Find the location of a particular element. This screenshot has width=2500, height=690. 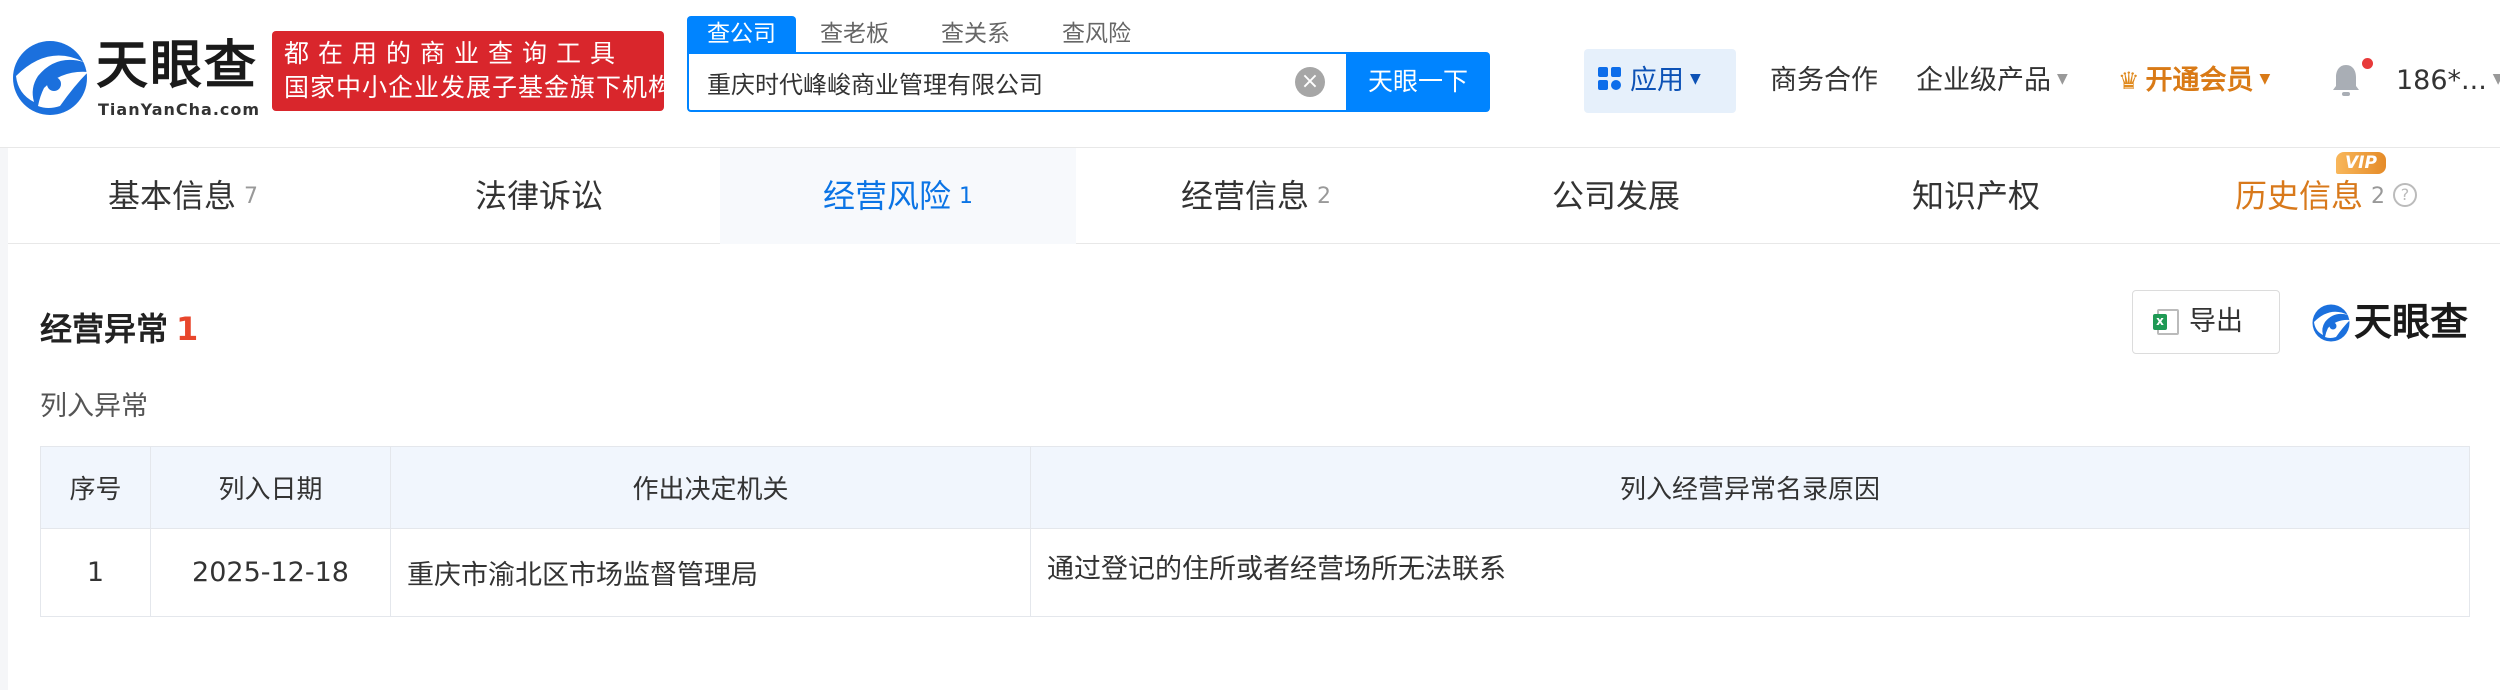

cell-authority: 重庆市渝北区市场监督管理局 is located at coordinates (710, 572).